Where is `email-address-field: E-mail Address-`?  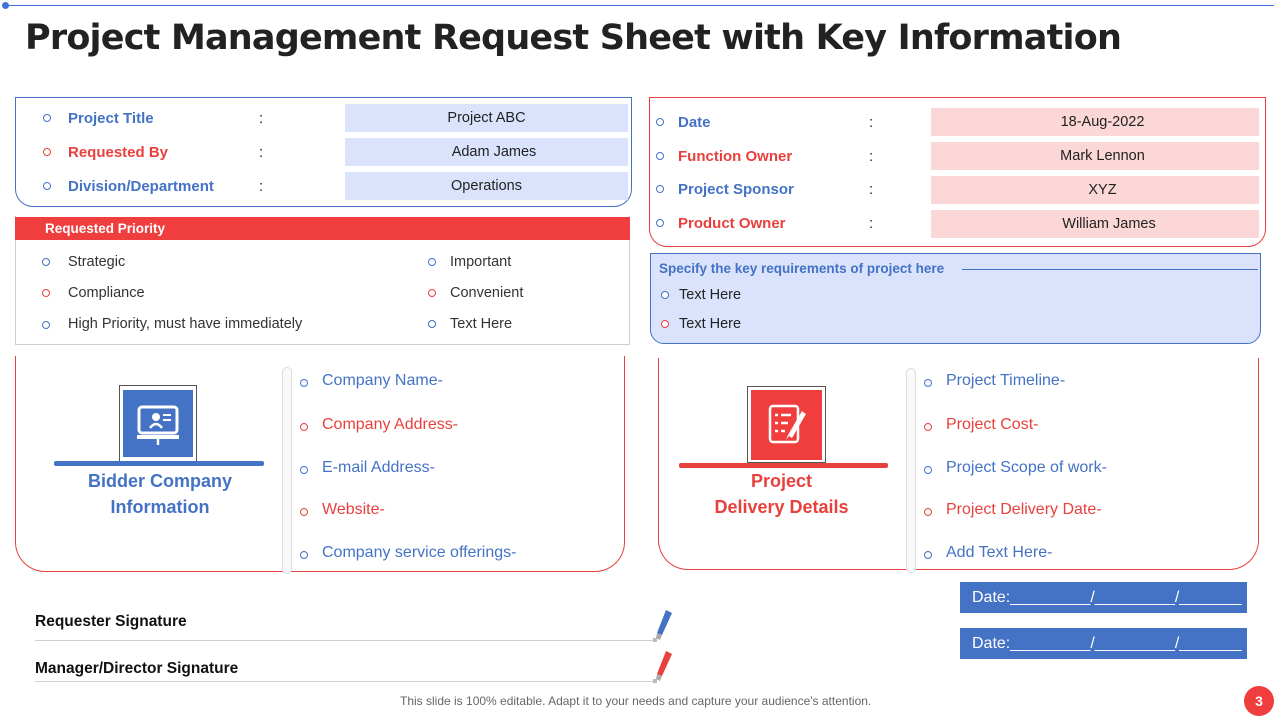 email-address-field: E-mail Address- is located at coordinates (378, 468).